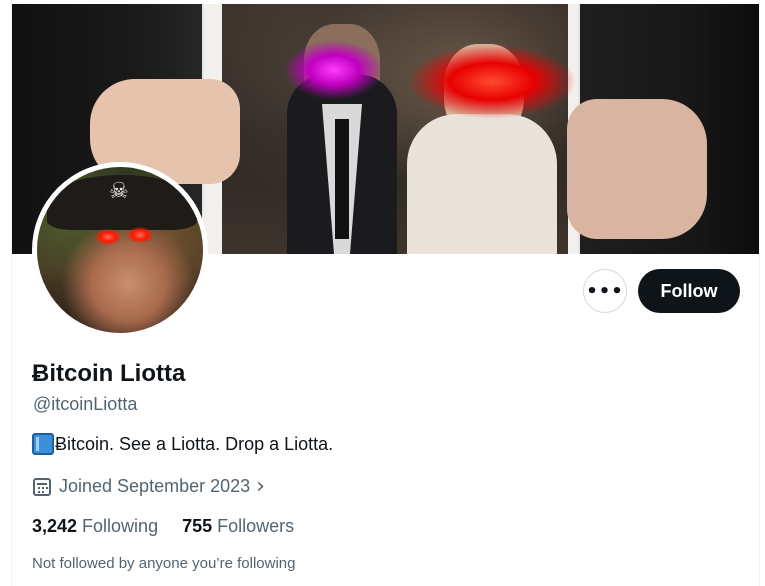  I want to click on more-options-button: •••, so click(605, 291).